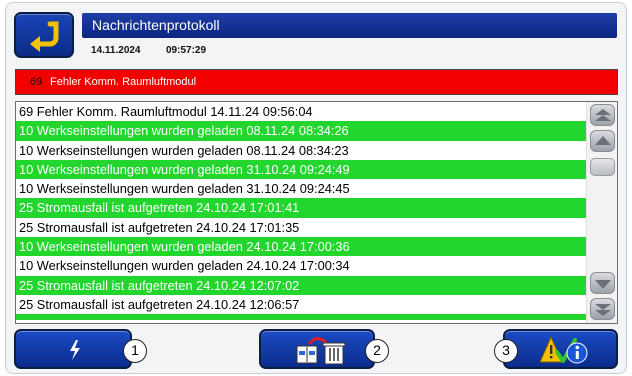 The width and height of the screenshot is (632, 376). What do you see at coordinates (36, 82) in the screenshot?
I see `alarm-code: 69` at bounding box center [36, 82].